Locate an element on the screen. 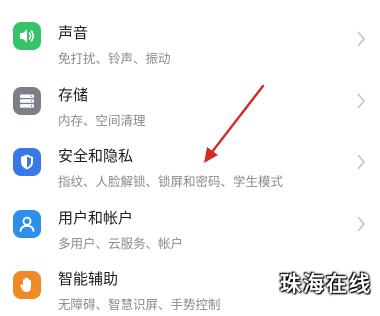  settings-item-subtitle: 指纹、人脸解锁、锁屏和密码、学生模式 is located at coordinates (171, 181).